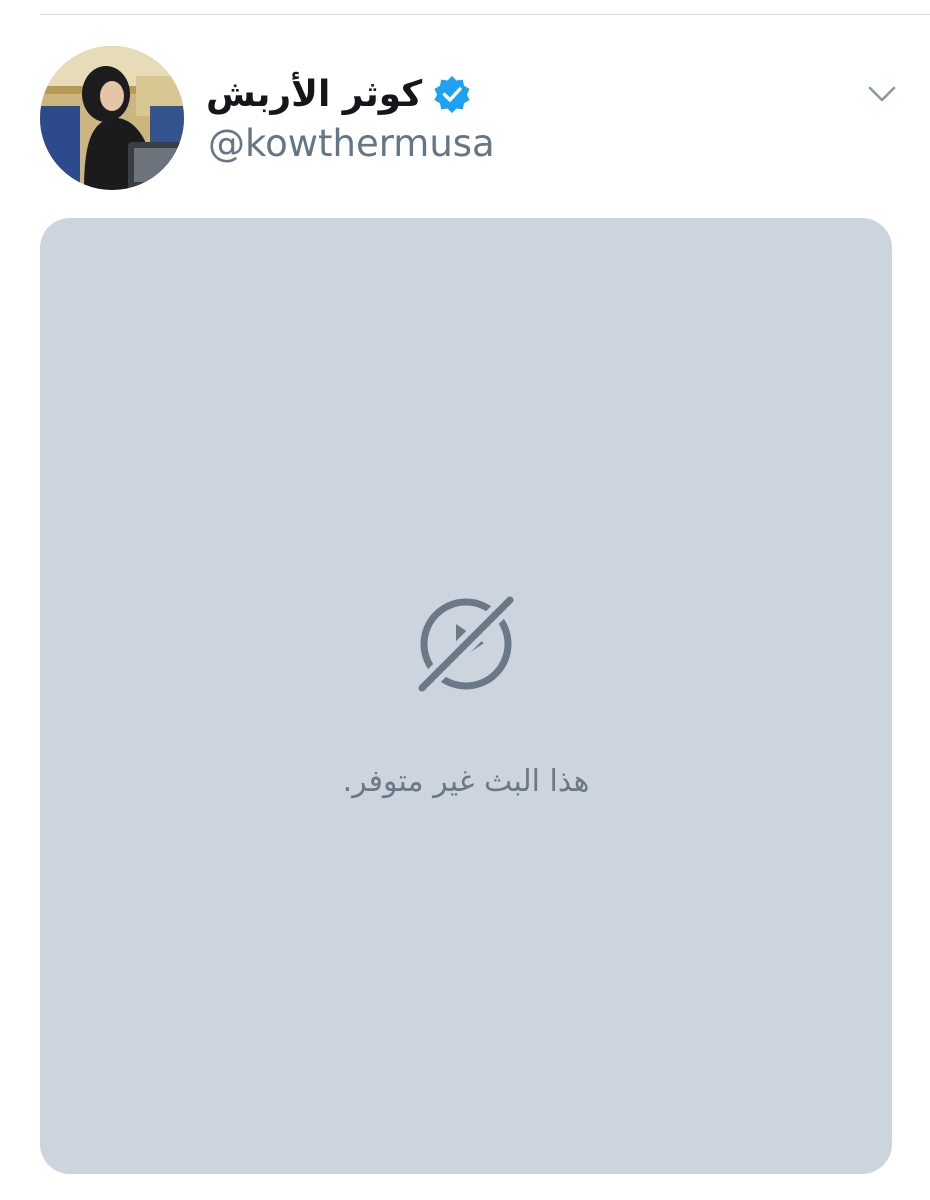 Image resolution: width=930 pixels, height=1200 pixels. What do you see at coordinates (882, 94) in the screenshot?
I see `chevron-down-icon` at bounding box center [882, 94].